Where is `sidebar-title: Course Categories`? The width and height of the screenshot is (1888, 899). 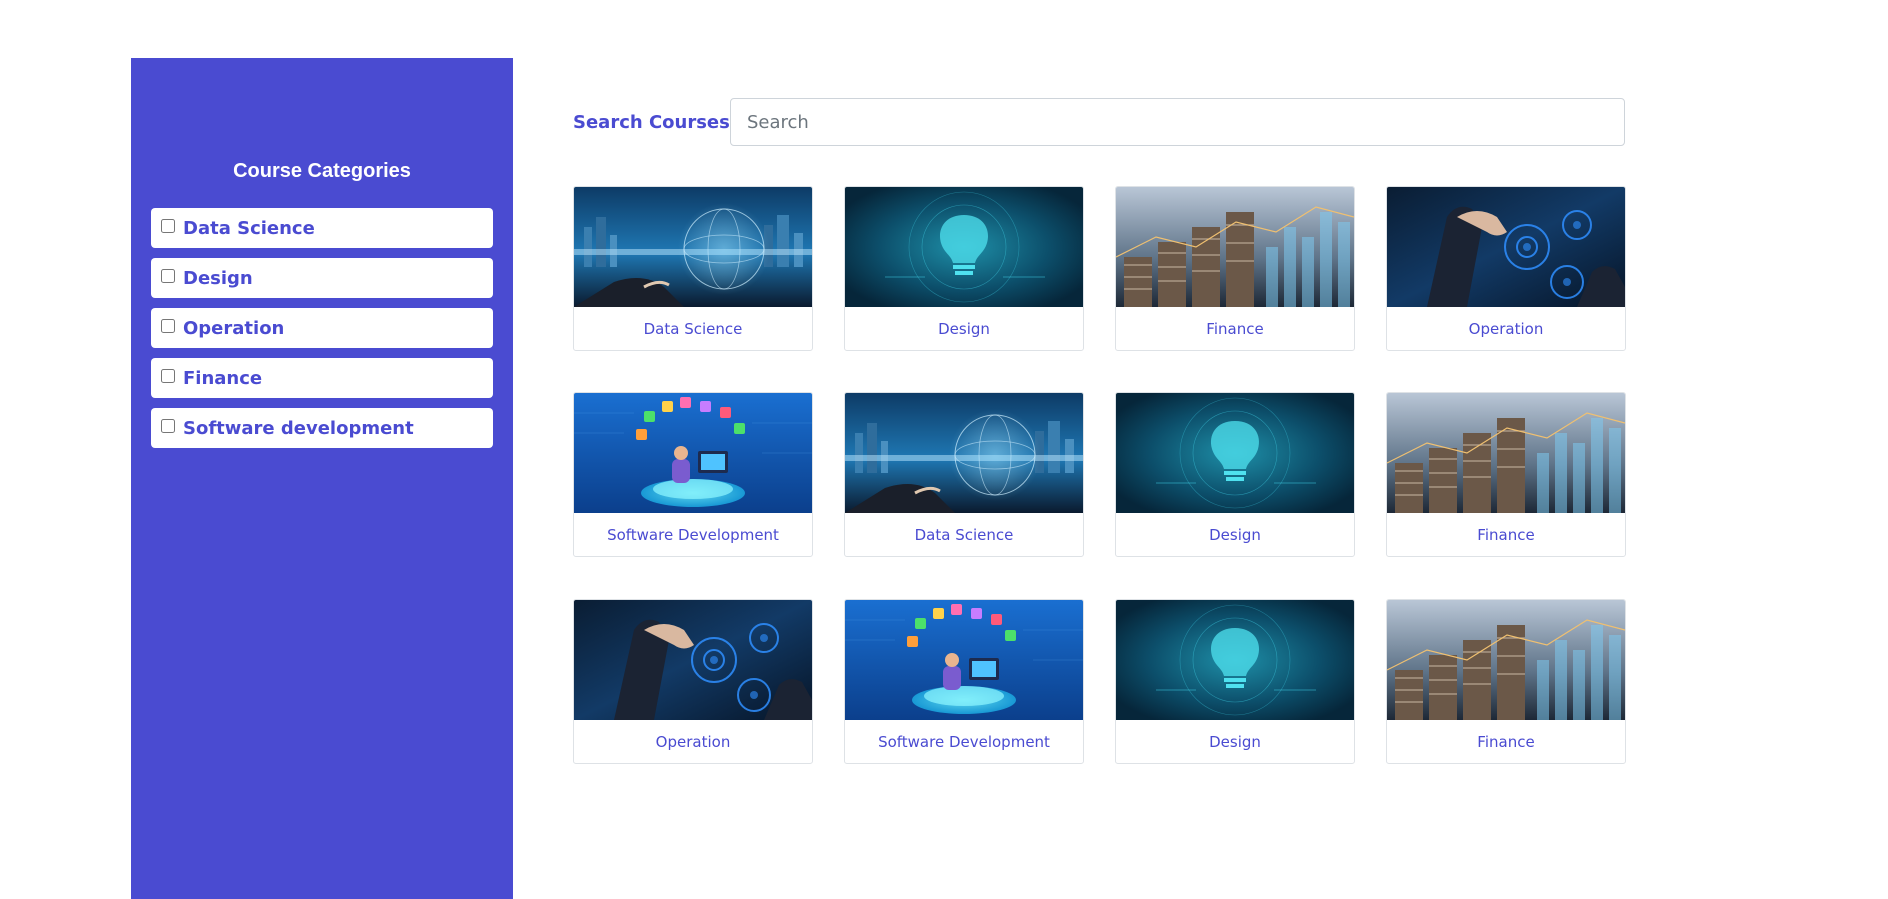 sidebar-title: Course Categories is located at coordinates (322, 171).